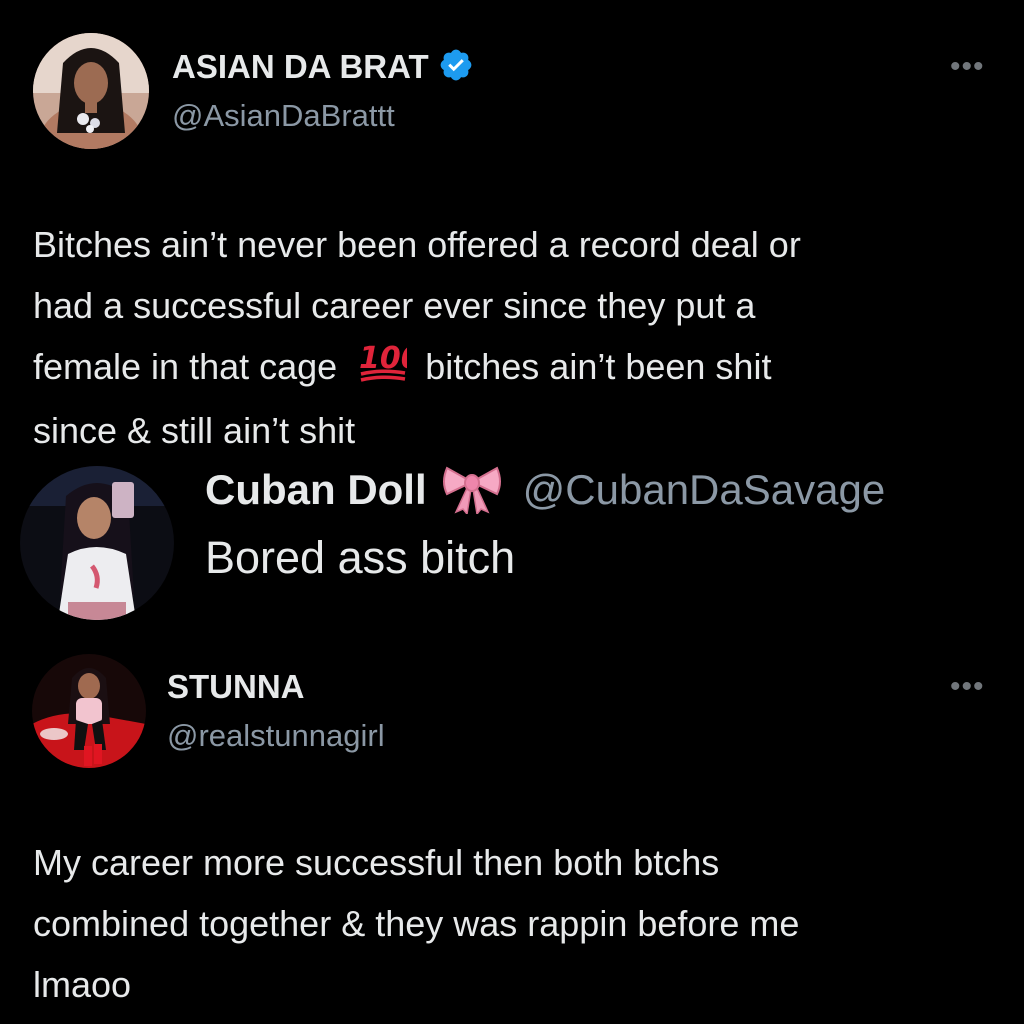 The height and width of the screenshot is (1024, 1024). What do you see at coordinates (97, 543) in the screenshot?
I see `avatar-cuban-doll` at bounding box center [97, 543].